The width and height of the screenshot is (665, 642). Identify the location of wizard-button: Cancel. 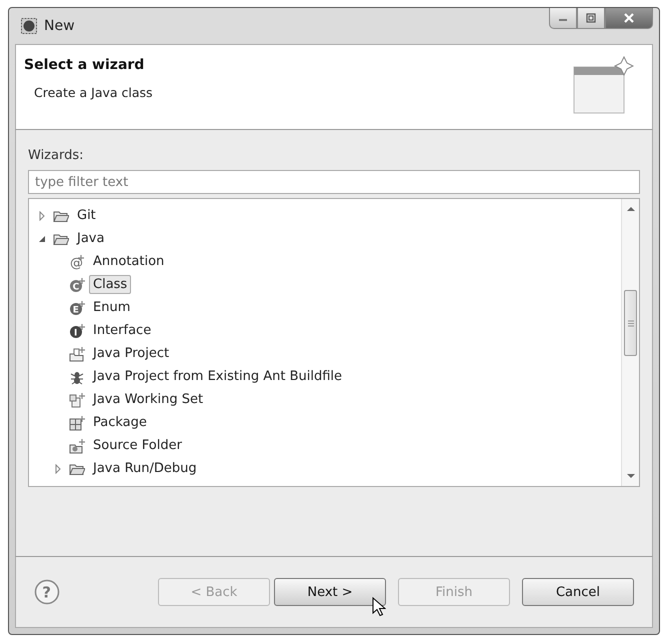
(578, 592).